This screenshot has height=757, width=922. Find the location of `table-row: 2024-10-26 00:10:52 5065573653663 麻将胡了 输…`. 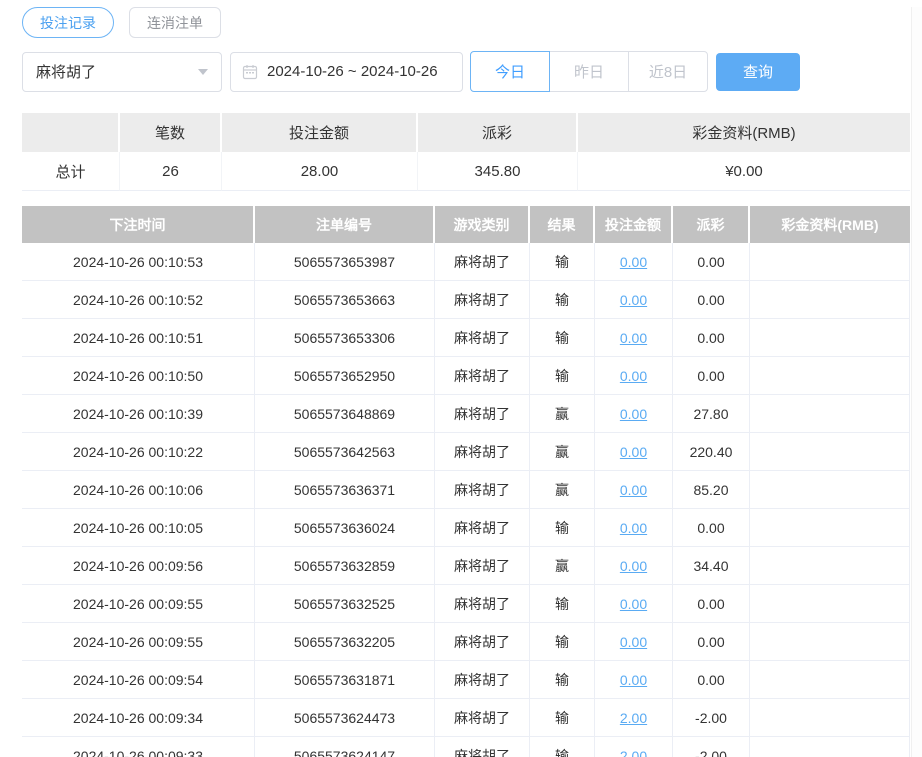

table-row: 2024-10-26 00:10:52 5065573653663 麻将胡了 输… is located at coordinates (466, 300).